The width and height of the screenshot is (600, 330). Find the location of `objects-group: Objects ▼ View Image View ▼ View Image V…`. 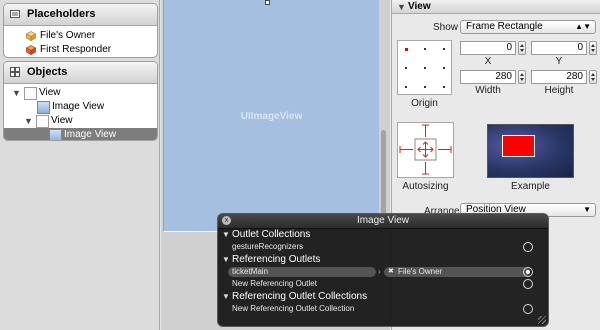

objects-group: Objects ▼ View Image View ▼ View Image V… is located at coordinates (80, 101).